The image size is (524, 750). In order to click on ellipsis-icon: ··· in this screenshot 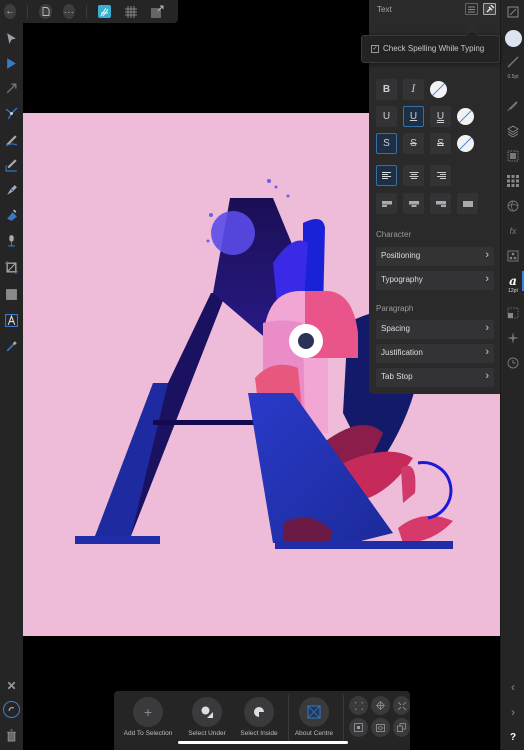, I will do `click(69, 11)`.